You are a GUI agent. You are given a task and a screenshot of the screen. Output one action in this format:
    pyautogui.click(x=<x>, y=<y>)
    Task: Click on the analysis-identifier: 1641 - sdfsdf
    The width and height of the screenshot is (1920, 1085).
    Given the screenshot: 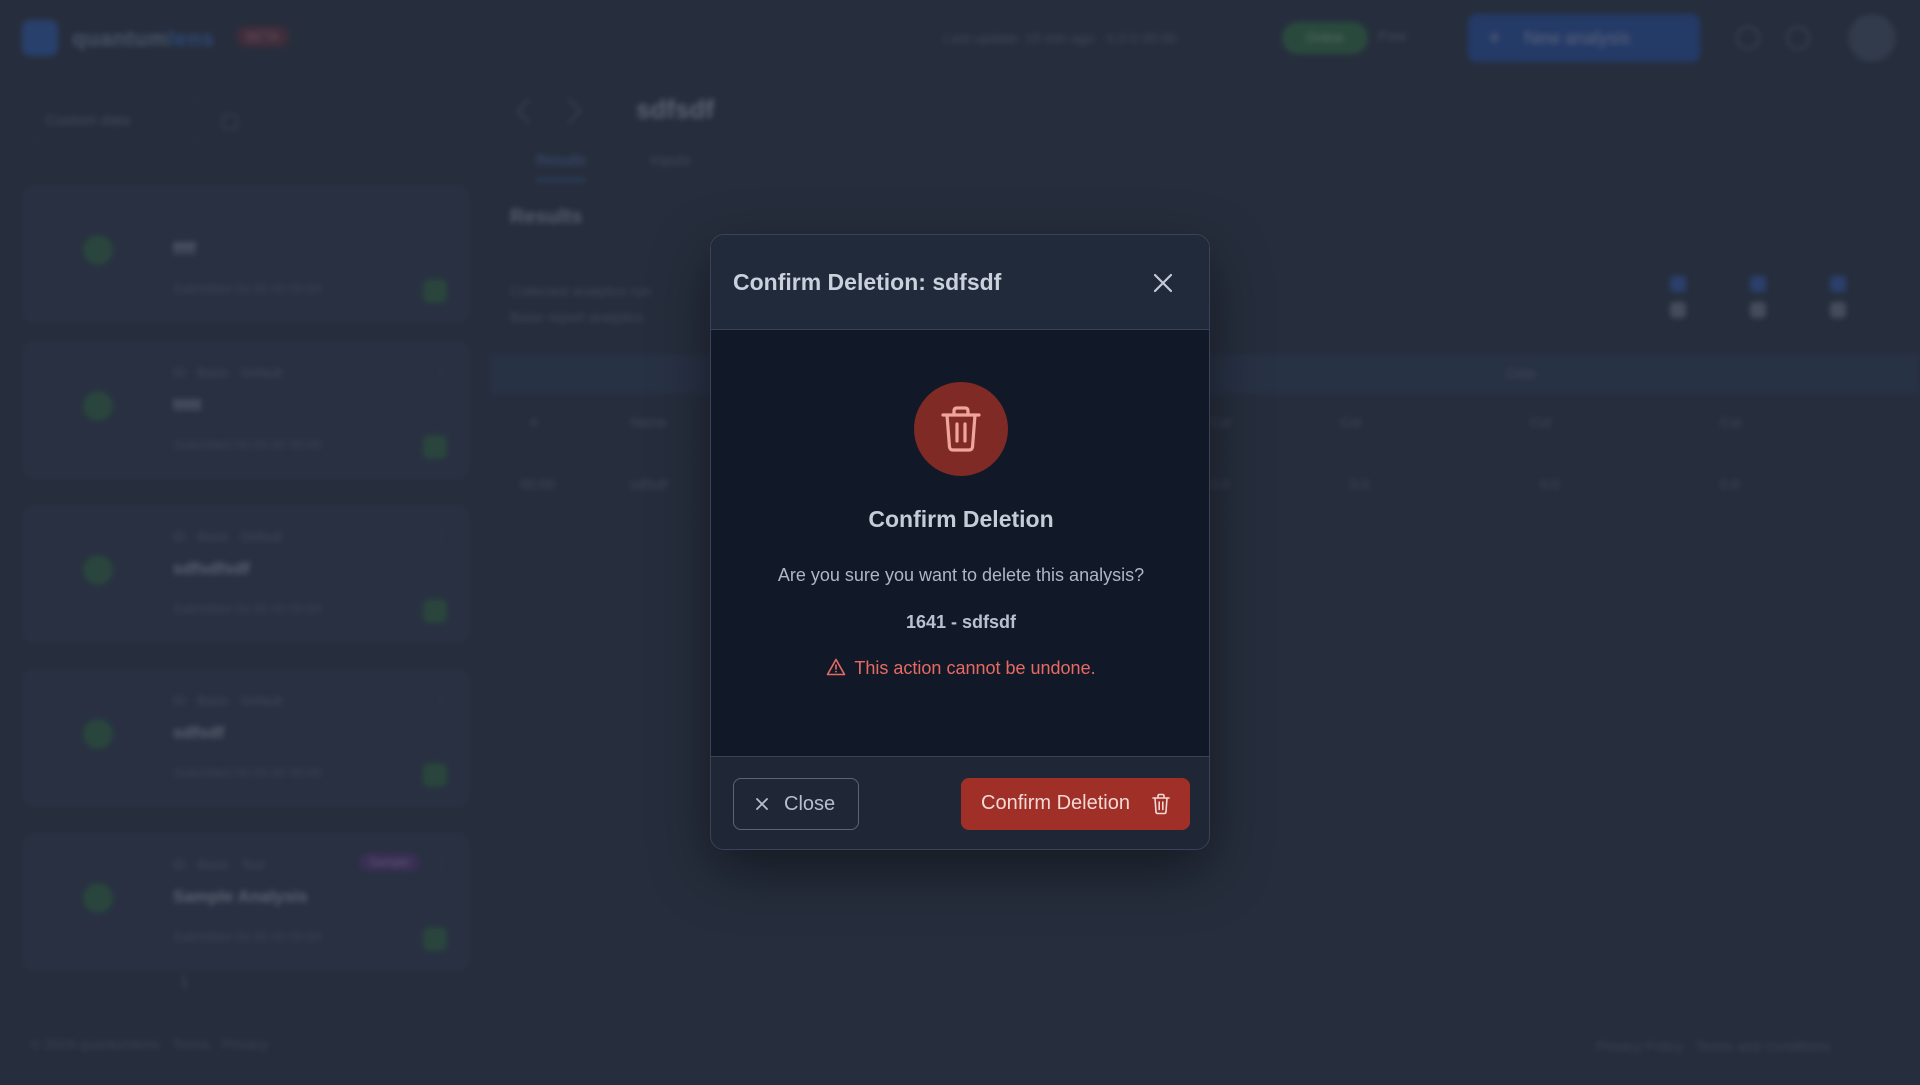 What is the action you would take?
    pyautogui.click(x=961, y=622)
    